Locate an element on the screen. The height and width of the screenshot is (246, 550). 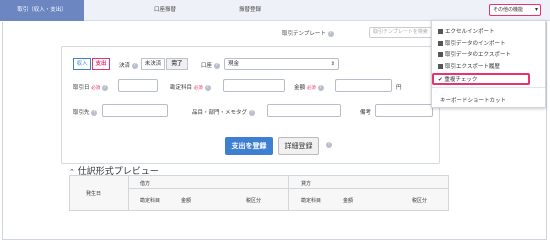
menu-item-excel-import: エクセルインポート is located at coordinates (466, 31).